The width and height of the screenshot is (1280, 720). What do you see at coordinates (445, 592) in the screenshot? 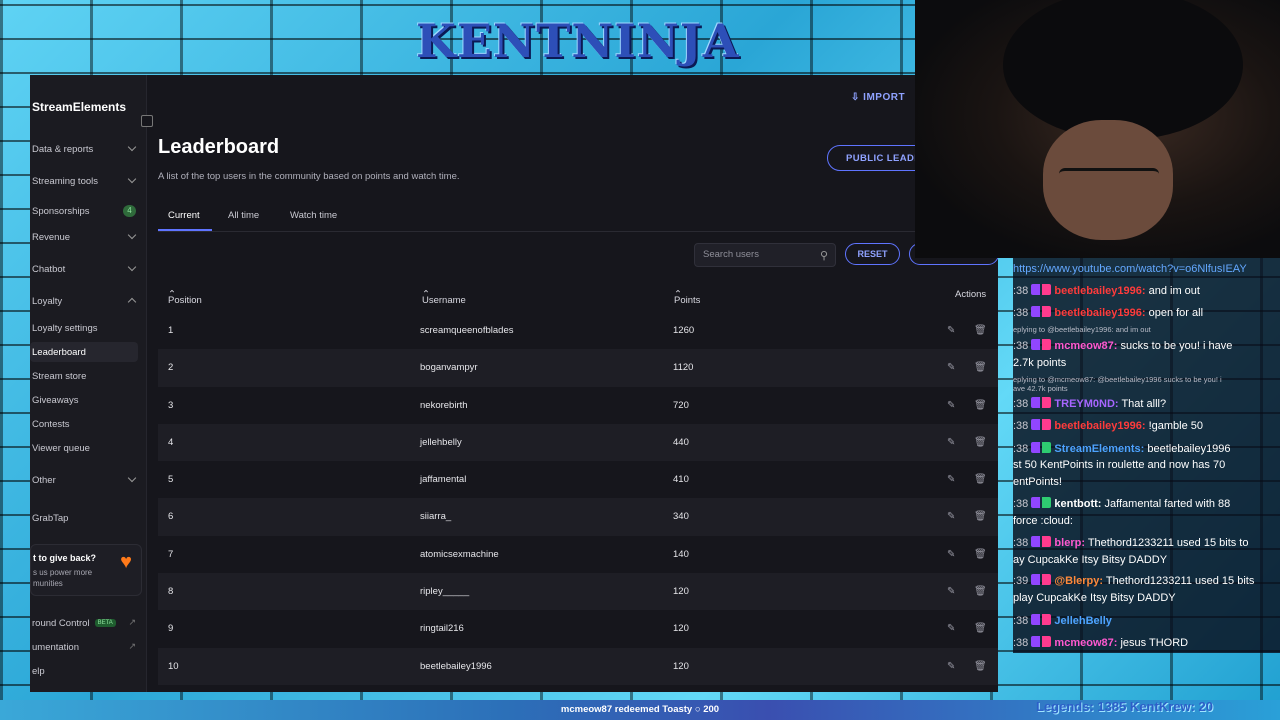
I see `row-username: ripley_____` at bounding box center [445, 592].